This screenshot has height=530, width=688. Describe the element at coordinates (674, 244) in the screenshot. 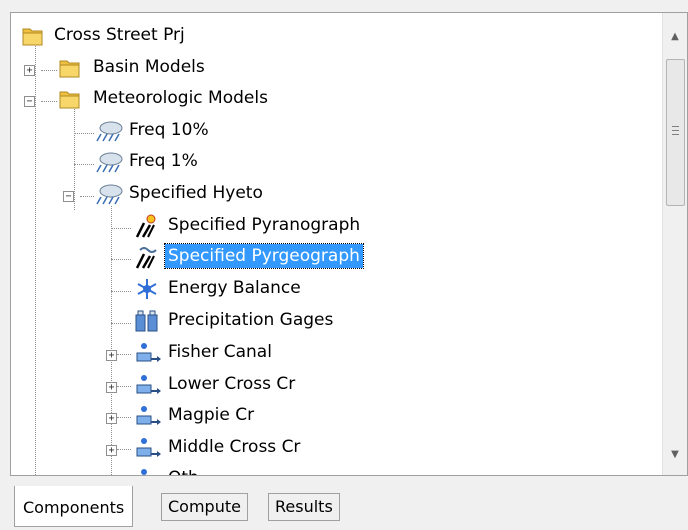

I see `vertical-scrollbar: ▲ ▼` at that location.